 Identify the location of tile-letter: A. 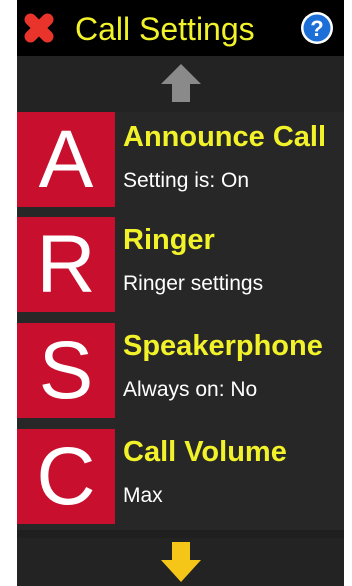
(66, 159).